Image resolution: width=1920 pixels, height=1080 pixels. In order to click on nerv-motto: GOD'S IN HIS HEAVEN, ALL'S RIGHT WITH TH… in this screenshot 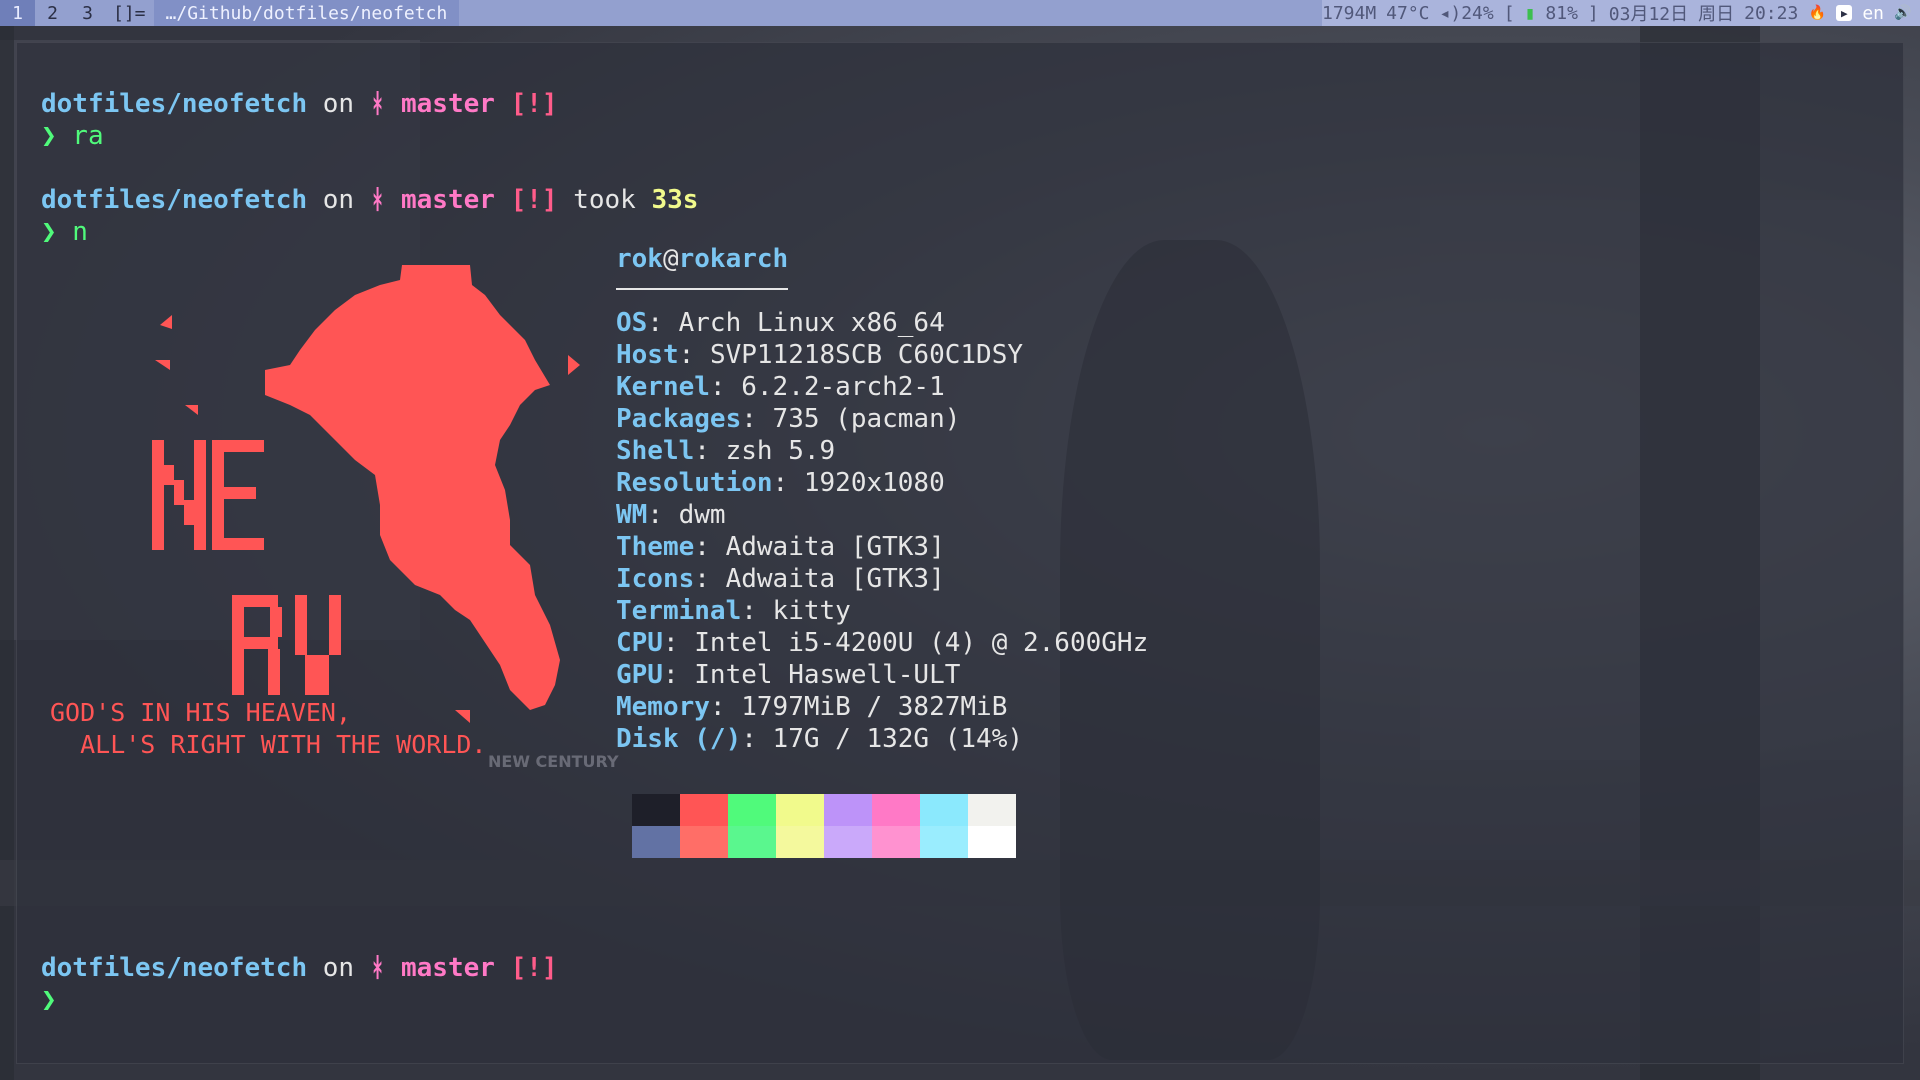, I will do `click(268, 729)`.